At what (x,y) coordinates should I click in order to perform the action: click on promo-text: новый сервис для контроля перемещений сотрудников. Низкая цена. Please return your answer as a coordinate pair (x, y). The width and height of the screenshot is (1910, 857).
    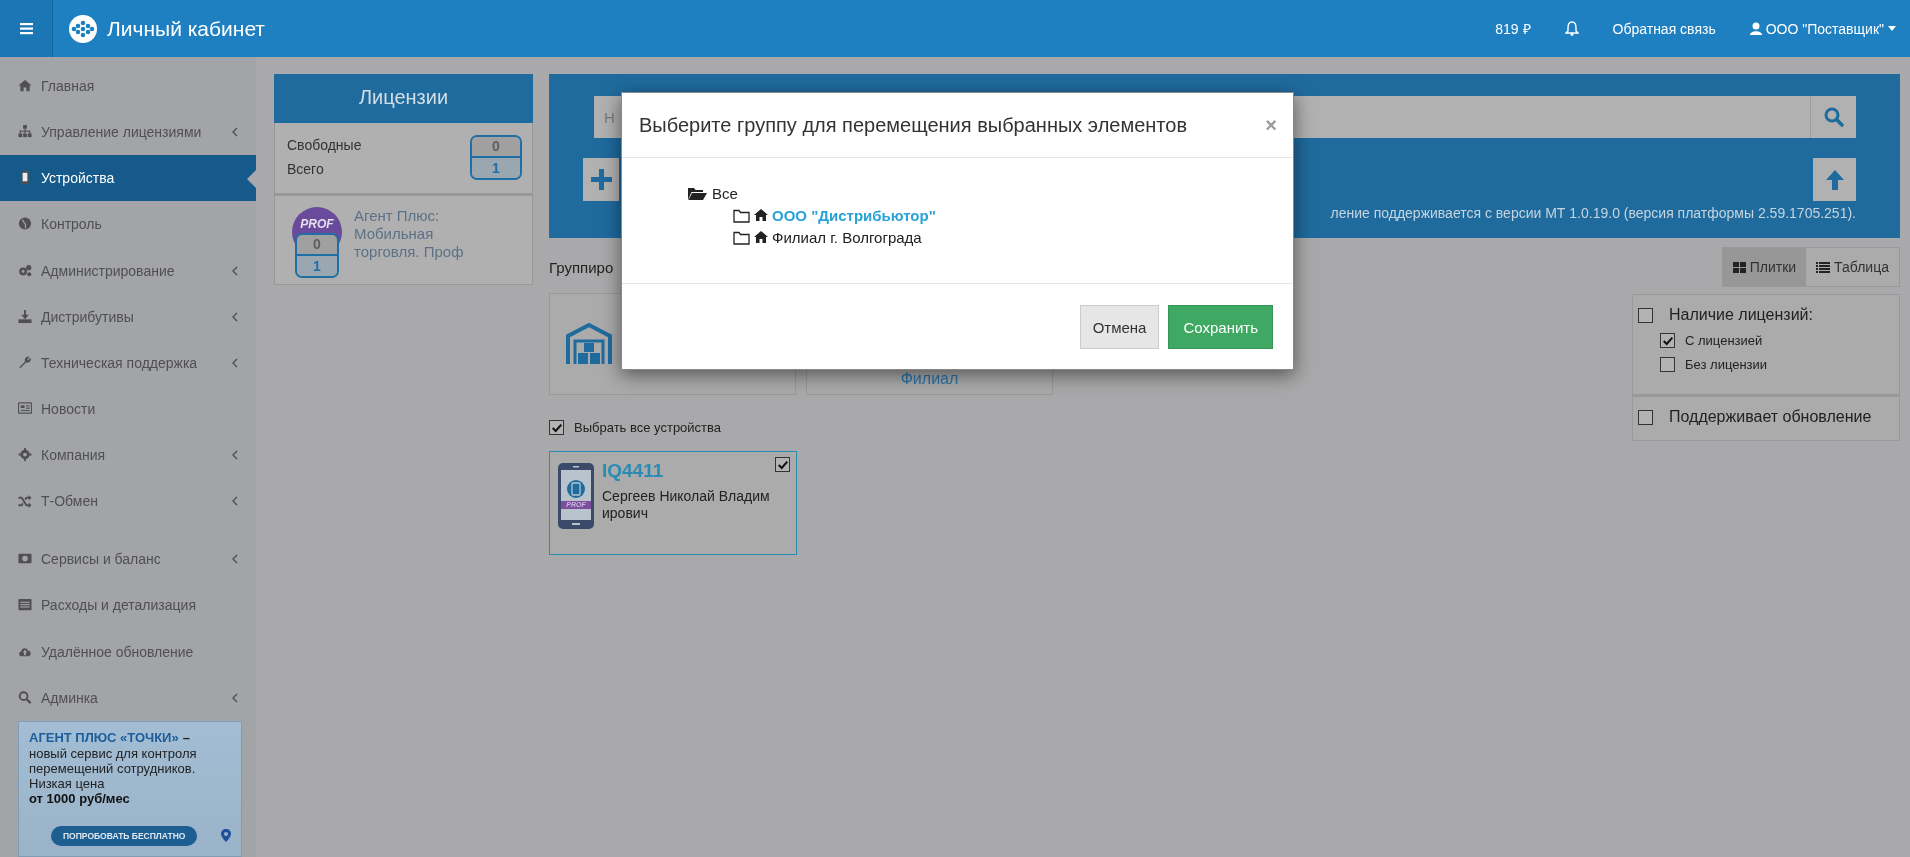
    Looking at the image, I should click on (113, 768).